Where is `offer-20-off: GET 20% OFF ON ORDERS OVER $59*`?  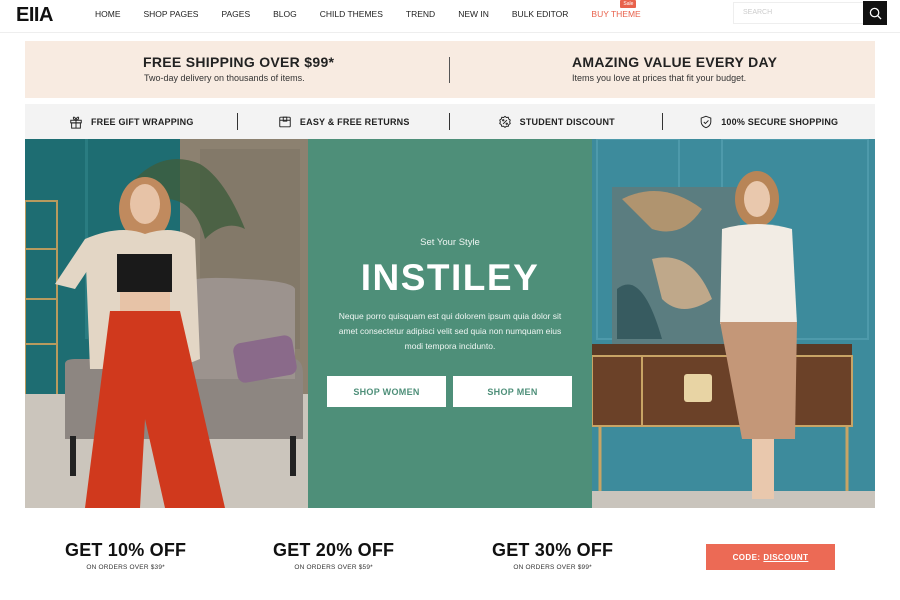
offer-20-off: GET 20% OFF ON ORDERS OVER $59* is located at coordinates (334, 555).